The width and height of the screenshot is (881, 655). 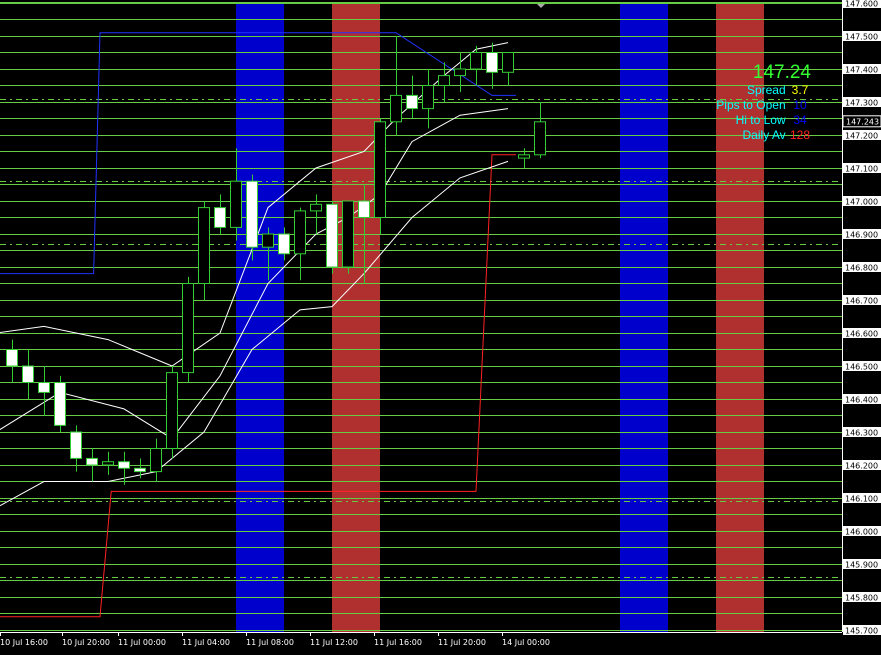 I want to click on x-tick-label: 11 Jul 20:00, so click(x=462, y=642).